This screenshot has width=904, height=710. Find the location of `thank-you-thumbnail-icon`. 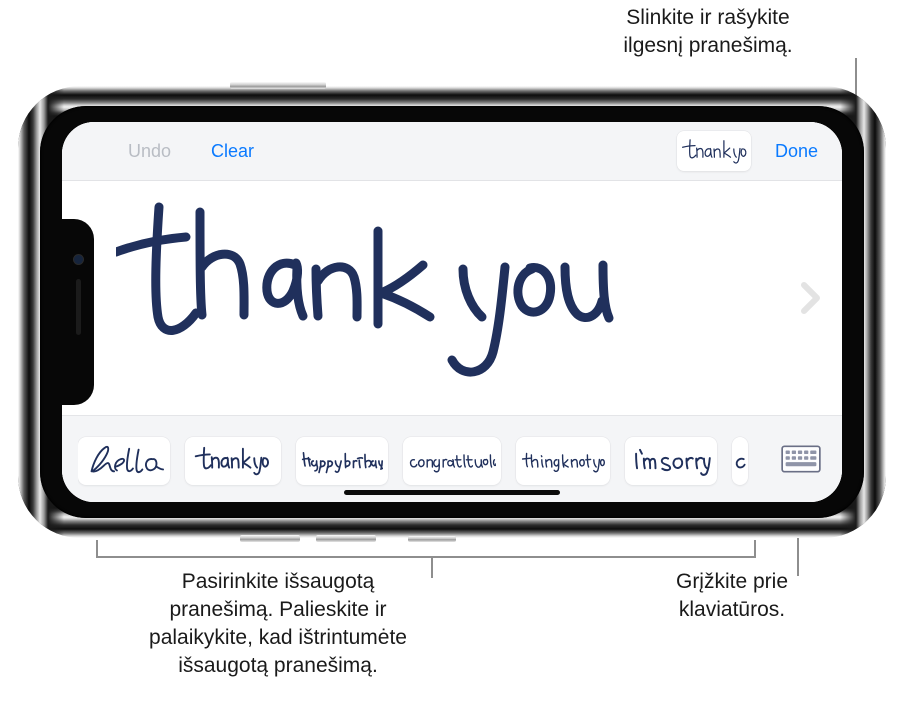

thank-you-thumbnail-icon is located at coordinates (714, 151).